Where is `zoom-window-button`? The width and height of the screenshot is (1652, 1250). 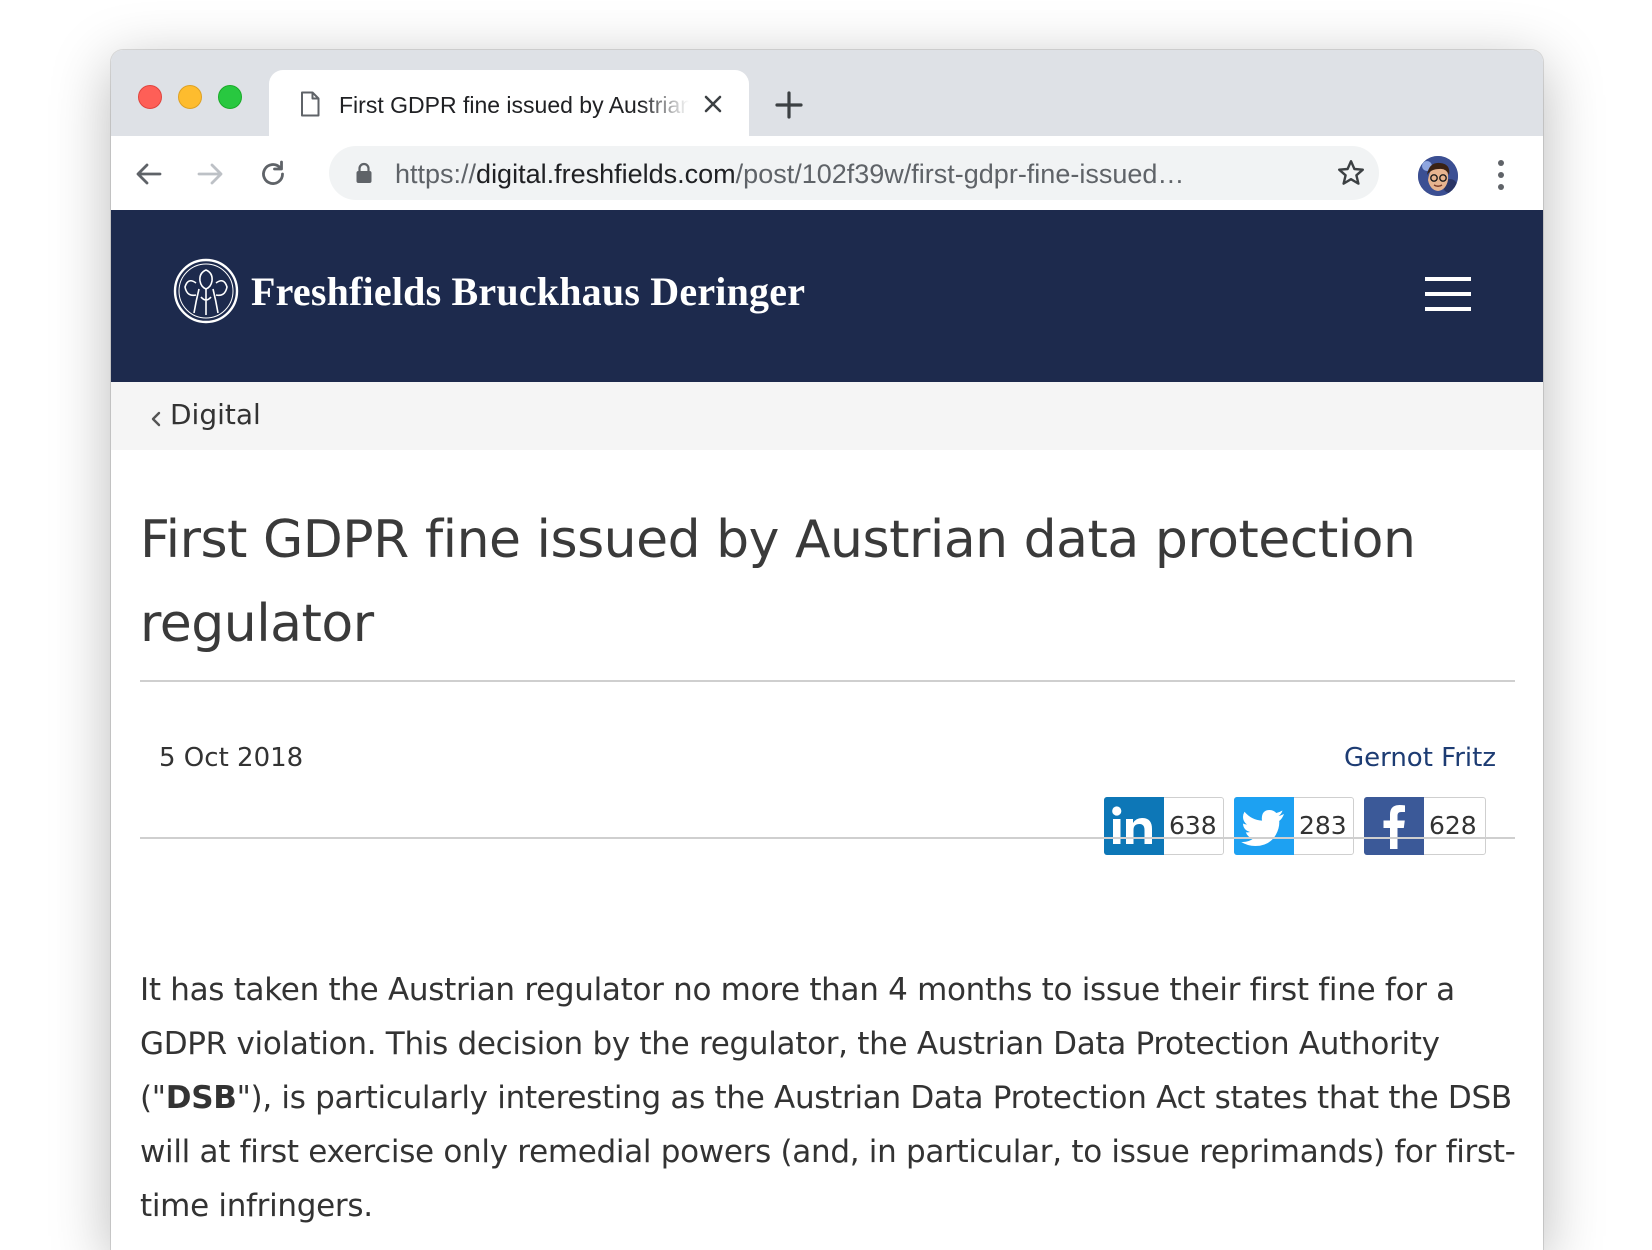 zoom-window-button is located at coordinates (230, 97).